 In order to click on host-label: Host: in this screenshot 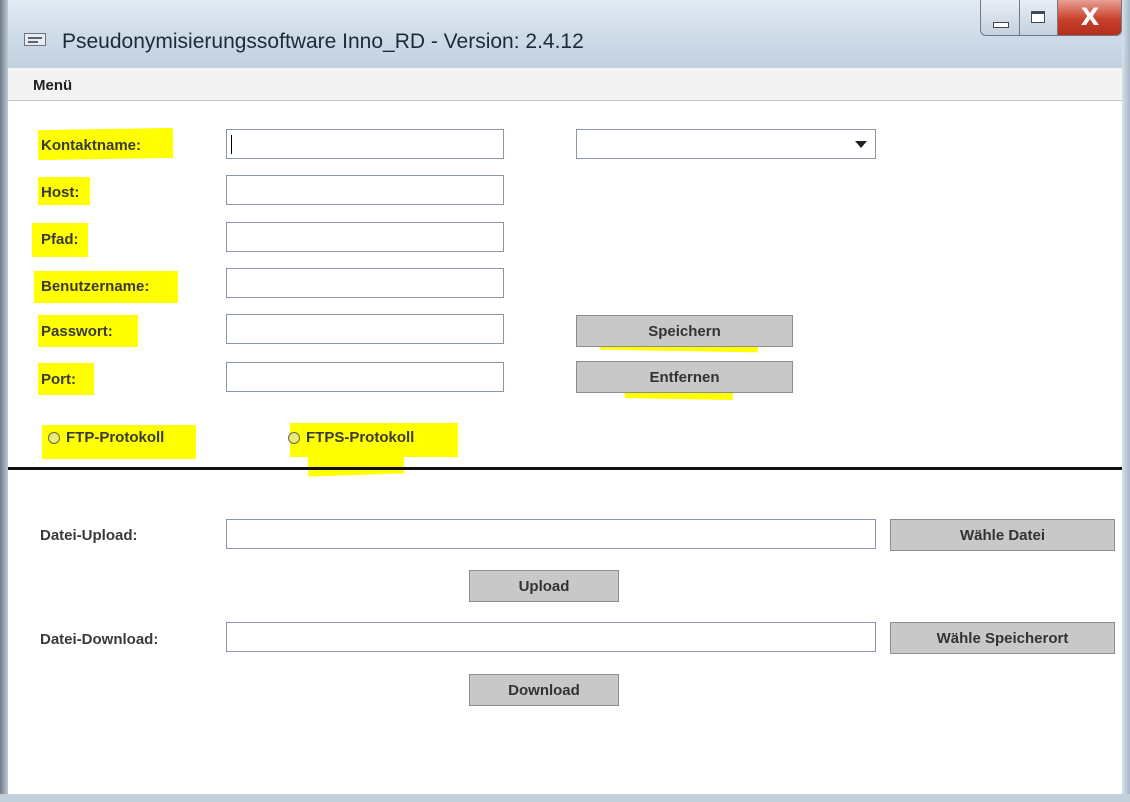, I will do `click(60, 192)`.